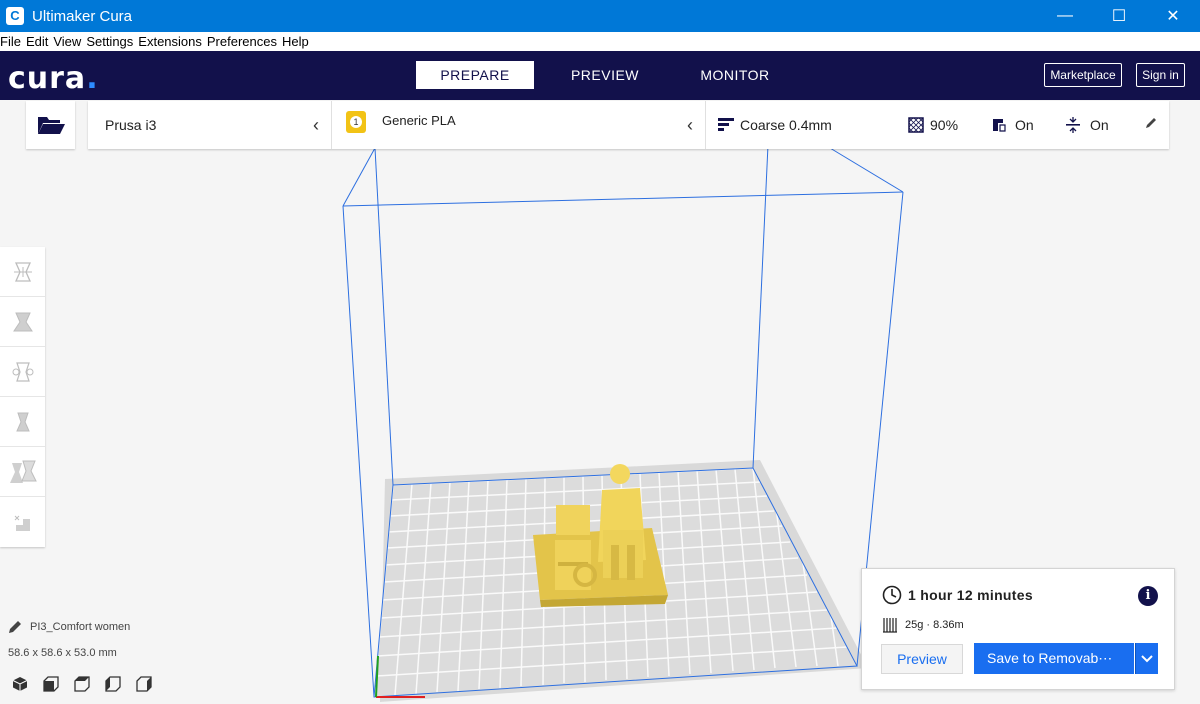 The height and width of the screenshot is (704, 1200). I want to click on cube-3d-icon, so click(20, 684).